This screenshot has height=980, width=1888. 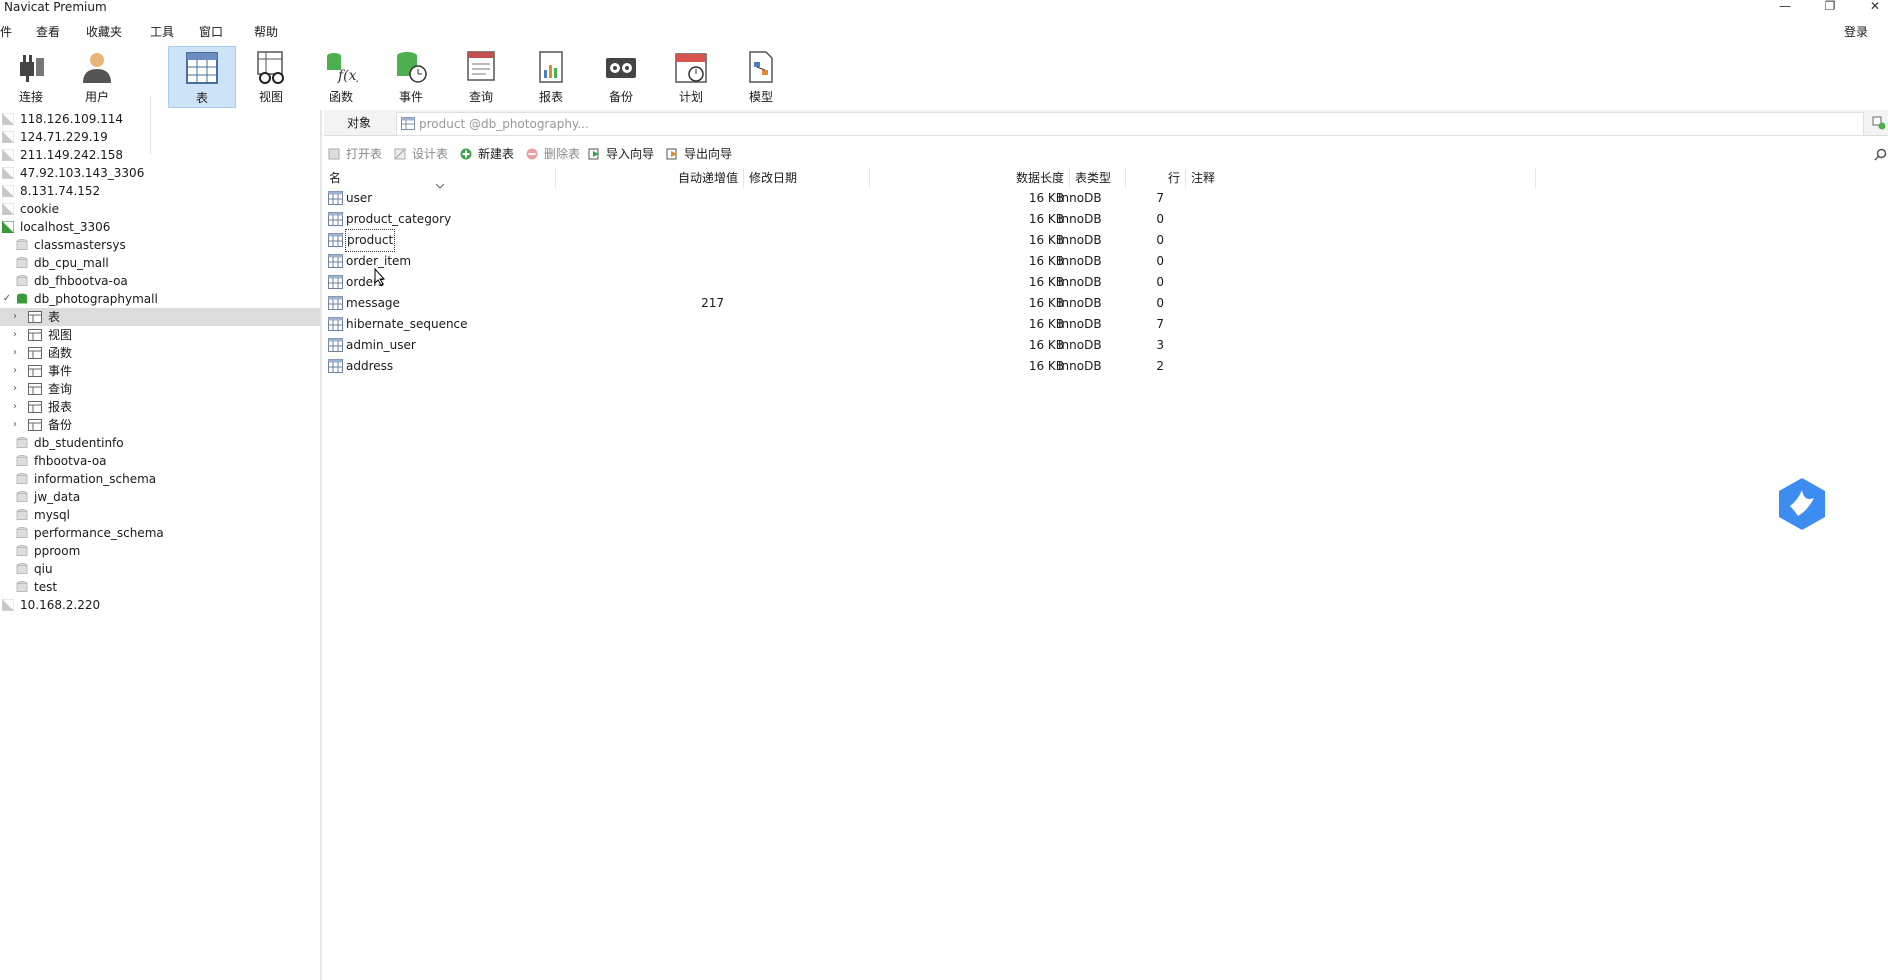 What do you see at coordinates (6, 32) in the screenshot?
I see `menu-file: 件` at bounding box center [6, 32].